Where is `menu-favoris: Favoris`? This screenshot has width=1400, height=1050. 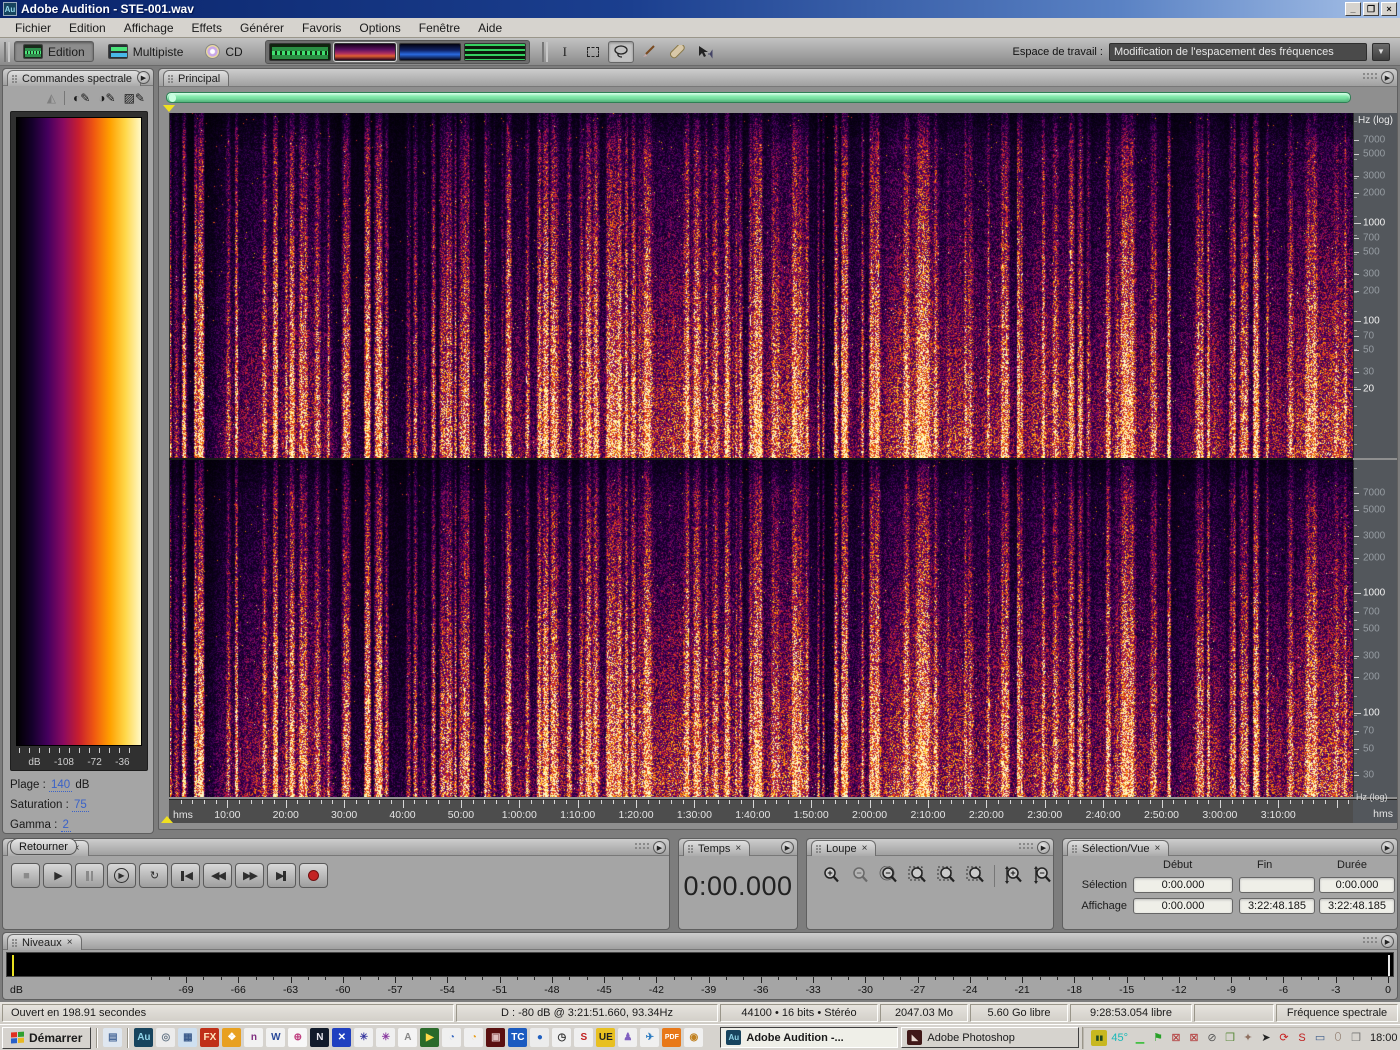 menu-favoris: Favoris is located at coordinates (321, 28).